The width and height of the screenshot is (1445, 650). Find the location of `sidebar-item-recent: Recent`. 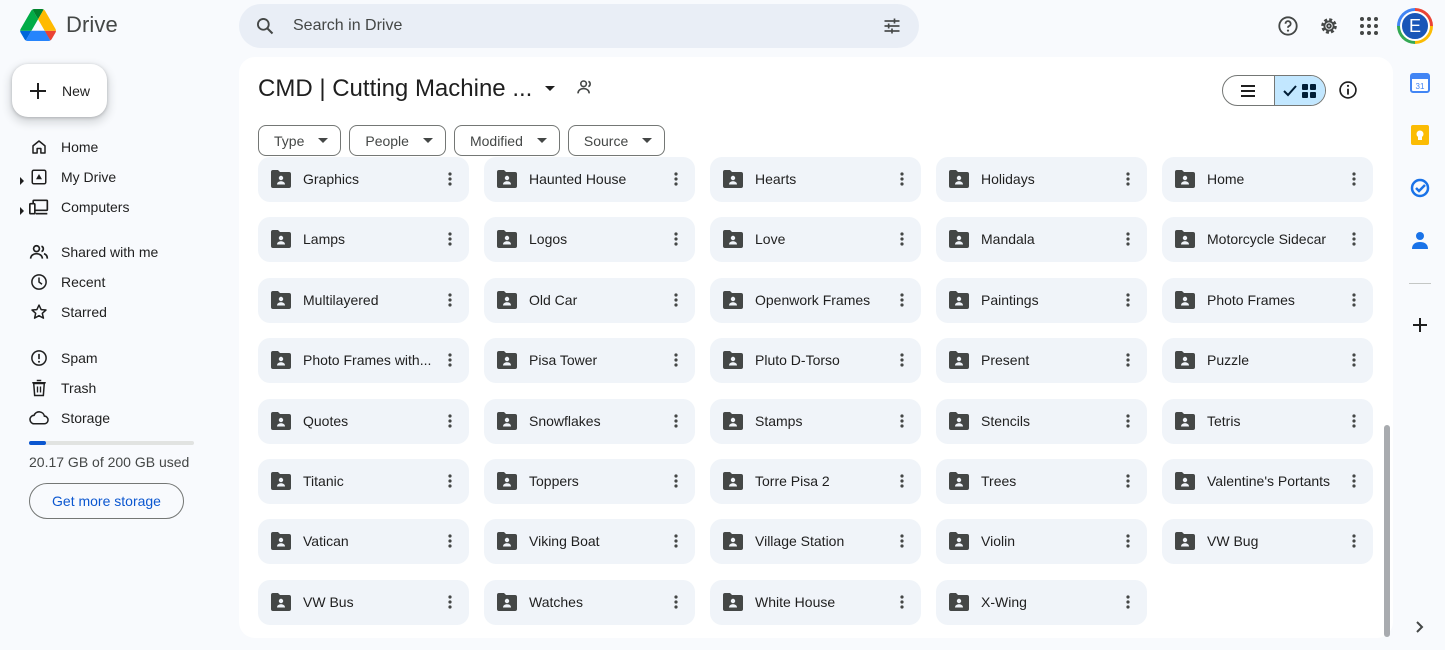

sidebar-item-recent: Recent is located at coordinates (110, 282).